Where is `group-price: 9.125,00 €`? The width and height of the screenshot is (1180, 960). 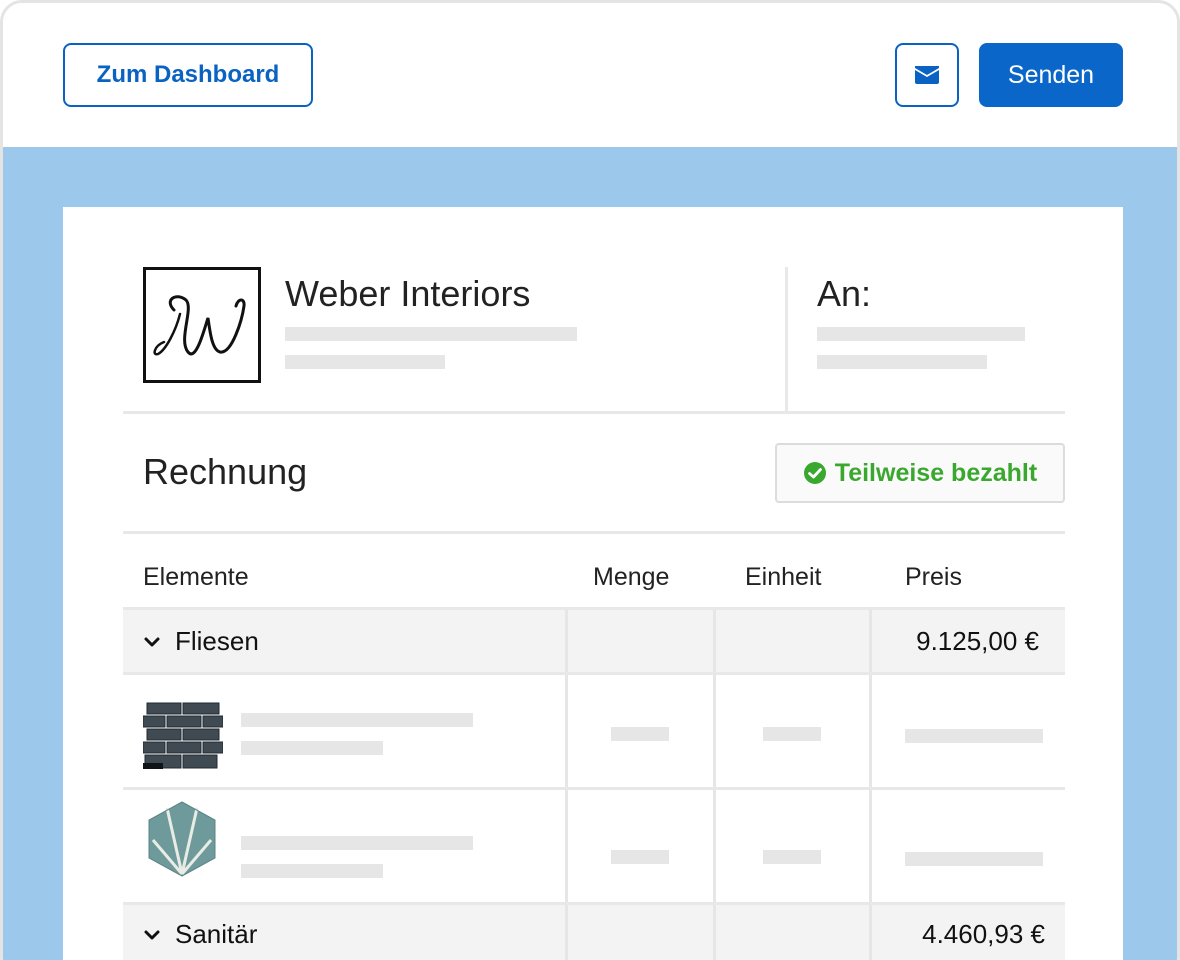
group-price: 9.125,00 € is located at coordinates (977, 641).